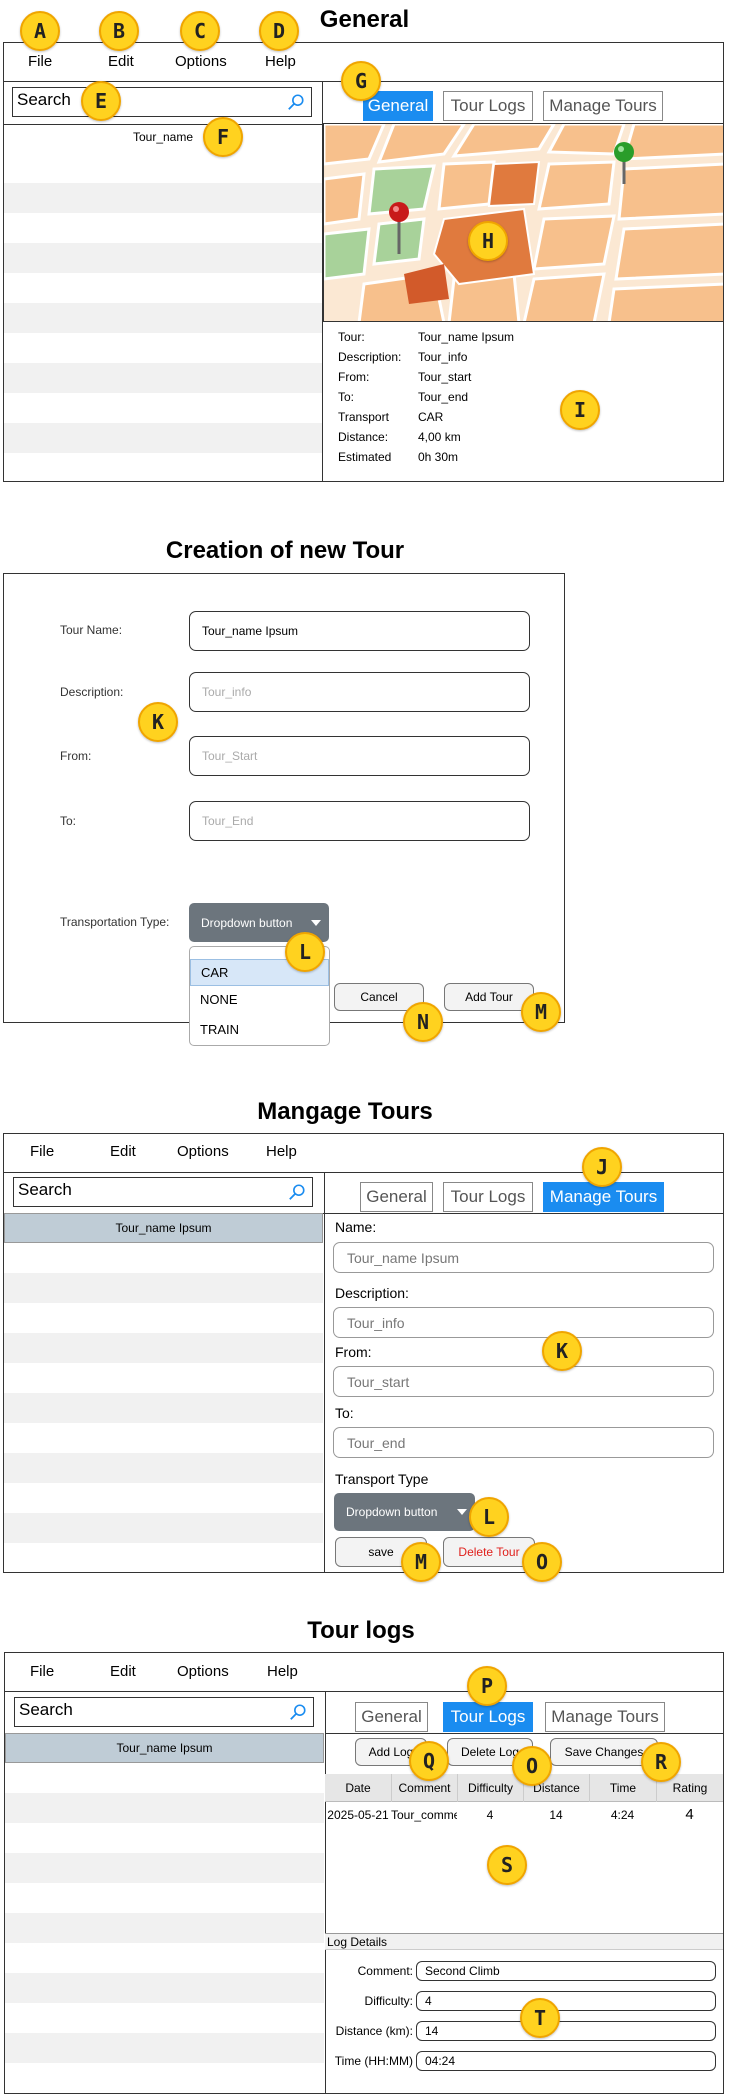 Image resolution: width=729 pixels, height=2095 pixels. I want to click on badge-c: C, so click(200, 31).